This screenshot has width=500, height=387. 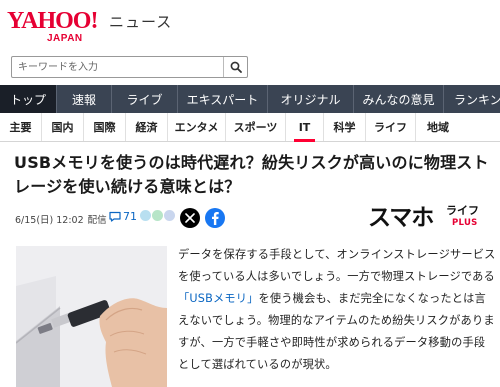 I want to click on x-logo-icon, so click(x=190, y=218).